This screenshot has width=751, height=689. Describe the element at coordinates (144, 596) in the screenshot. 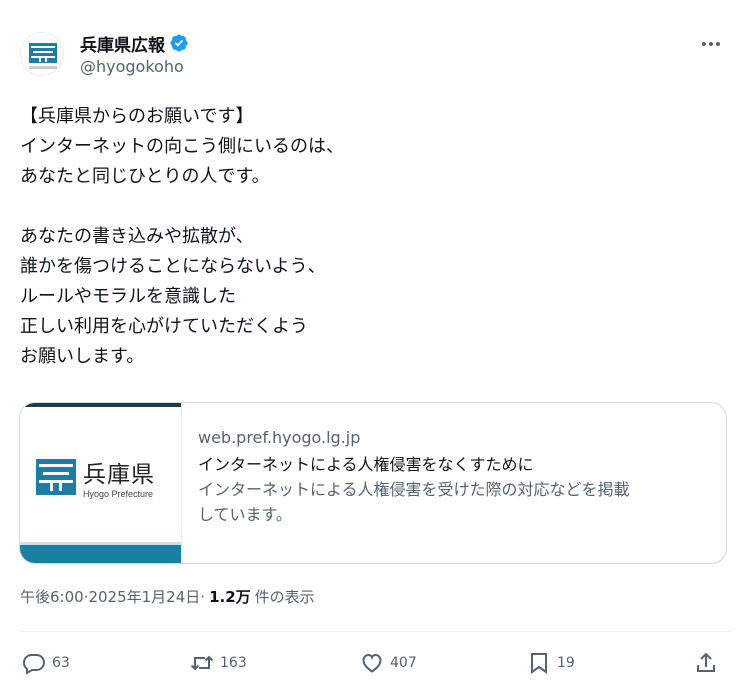

I see `tweet-date: 2025年1月24日` at that location.